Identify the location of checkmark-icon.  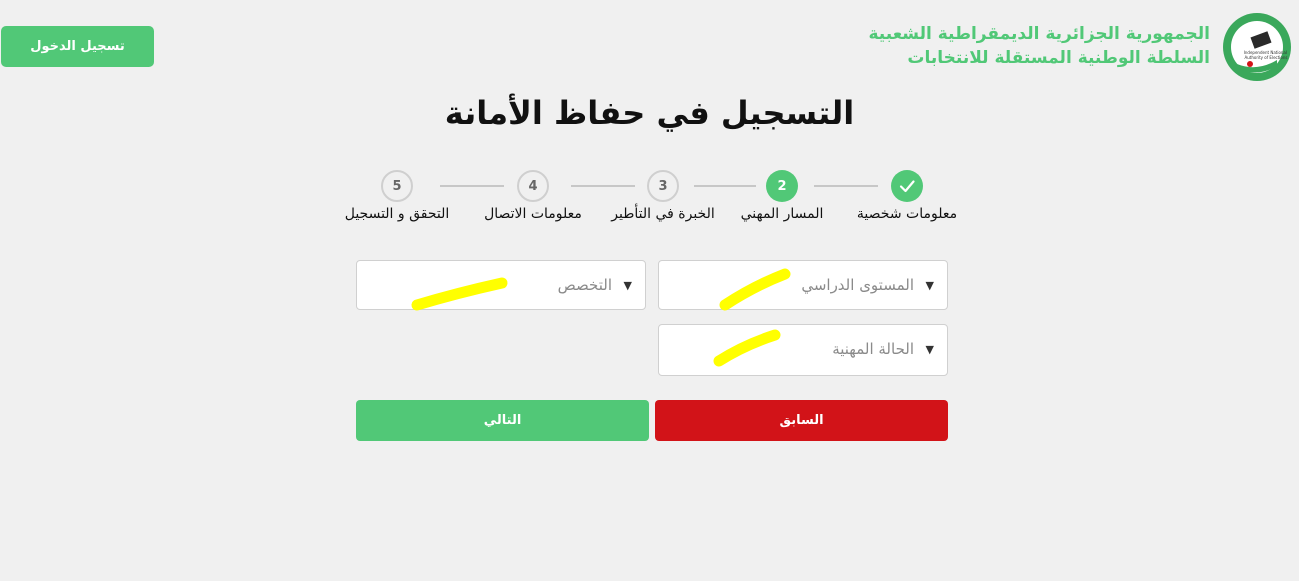
(907, 186).